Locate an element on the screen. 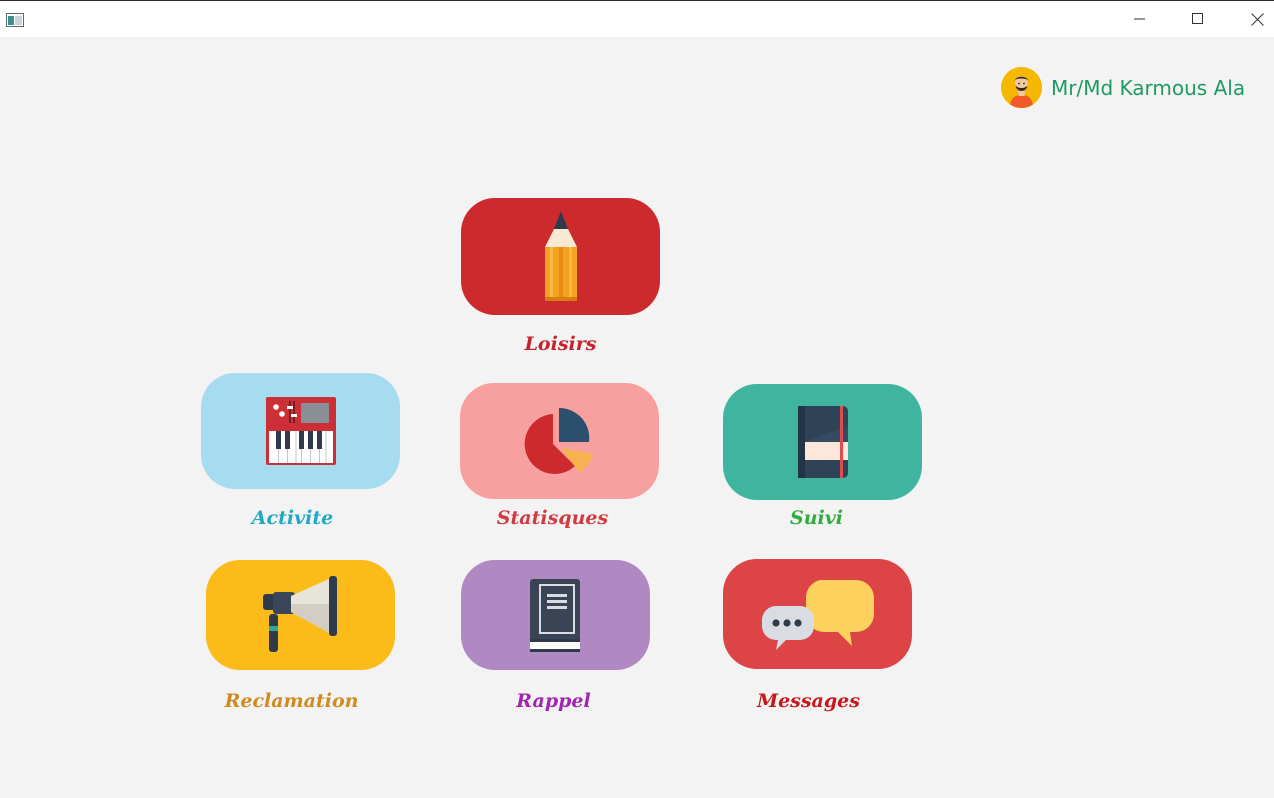 This screenshot has width=1274, height=798. notebook-icon is located at coordinates (822, 442).